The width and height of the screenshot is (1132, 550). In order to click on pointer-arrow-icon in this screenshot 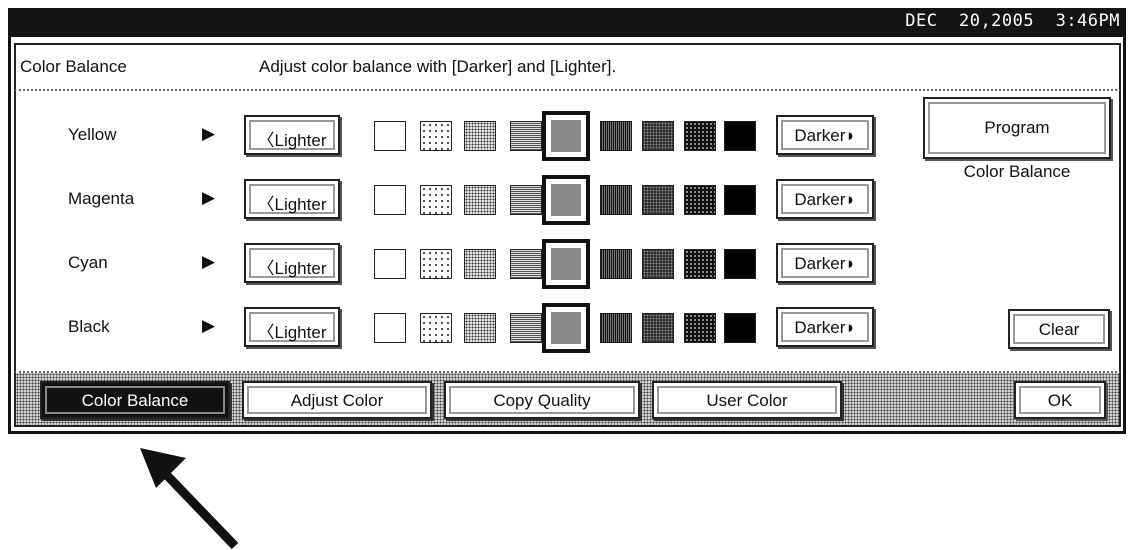, I will do `click(189, 499)`.